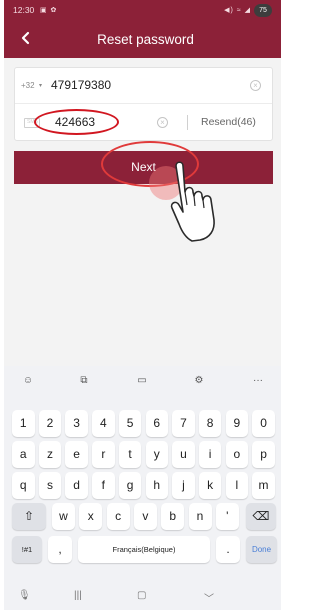 Image resolution: width=320 pixels, height=610 pixels. Describe the element at coordinates (187, 122) in the screenshot. I see `divider` at that location.